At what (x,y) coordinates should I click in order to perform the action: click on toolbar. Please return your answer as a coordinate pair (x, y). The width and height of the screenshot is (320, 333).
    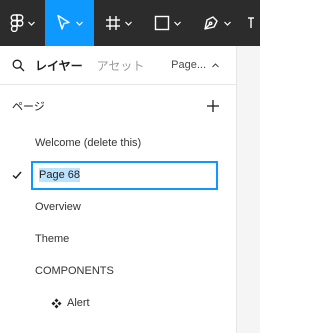
    Looking at the image, I should click on (130, 23).